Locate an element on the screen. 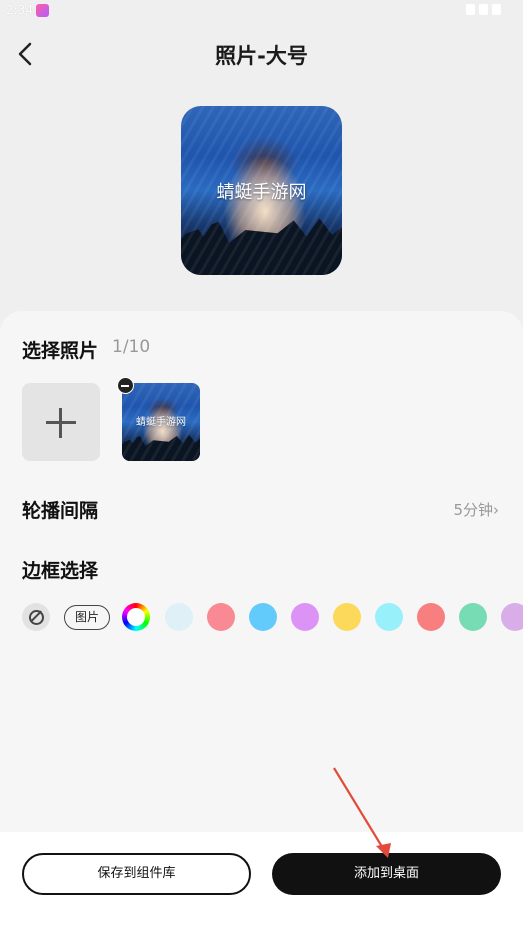  thumbnail-watermark: 蜻蜓手游网 is located at coordinates (161, 422).